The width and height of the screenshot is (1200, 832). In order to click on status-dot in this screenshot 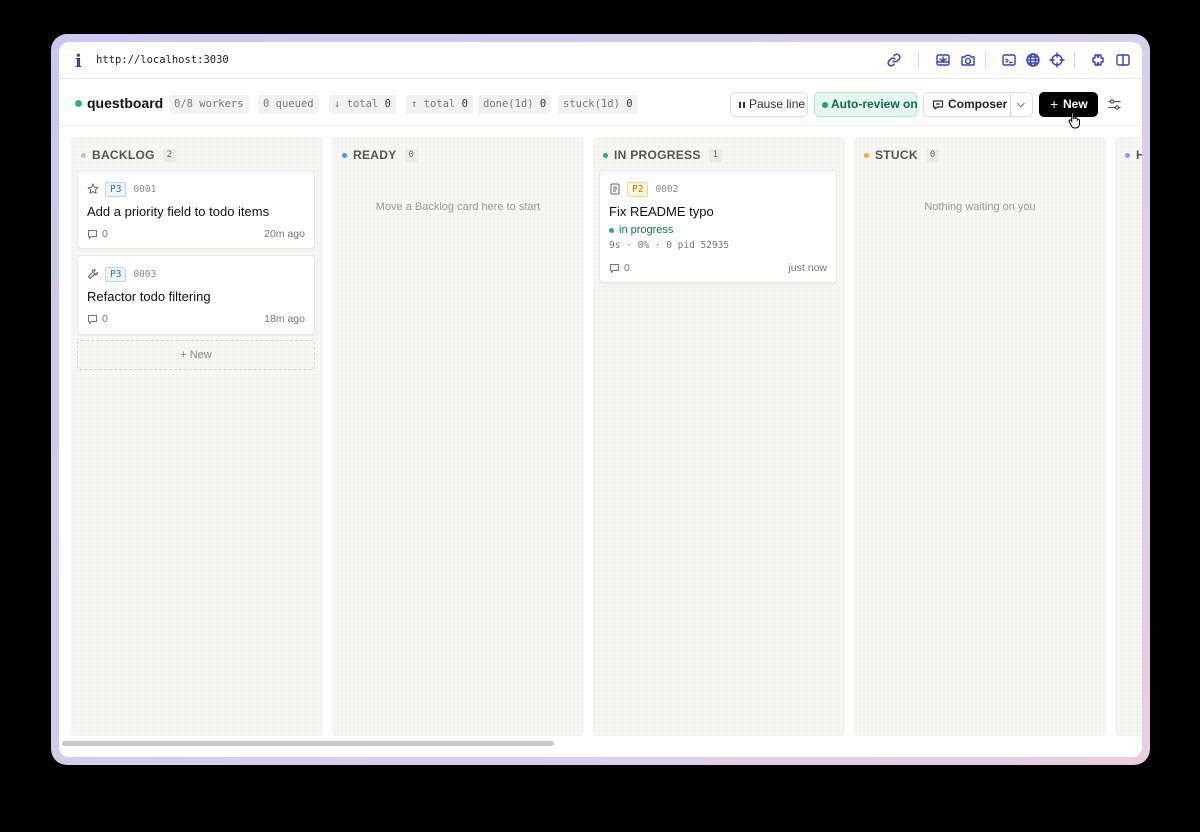, I will do `click(78, 103)`.